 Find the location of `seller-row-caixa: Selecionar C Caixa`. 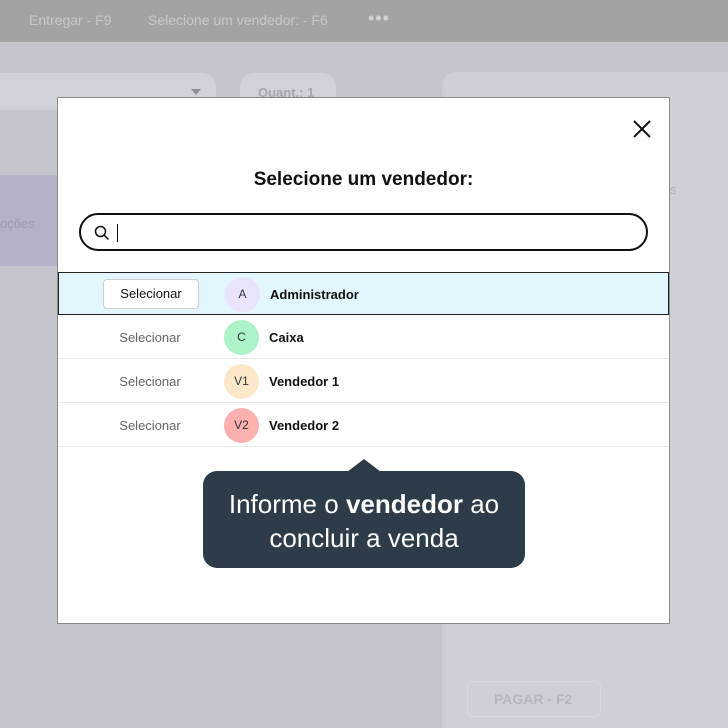

seller-row-caixa: Selecionar C Caixa is located at coordinates (363, 337).